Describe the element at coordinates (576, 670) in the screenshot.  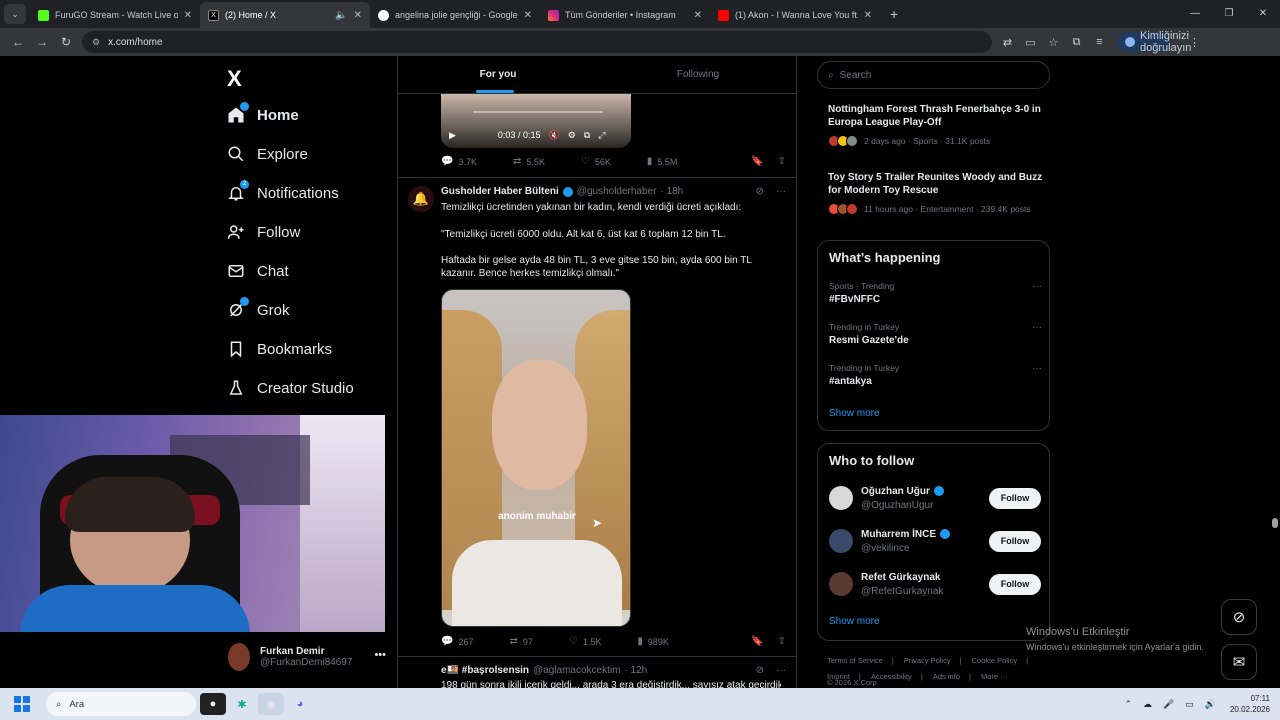
I see `author-handle: @aglamacokcektim` at that location.